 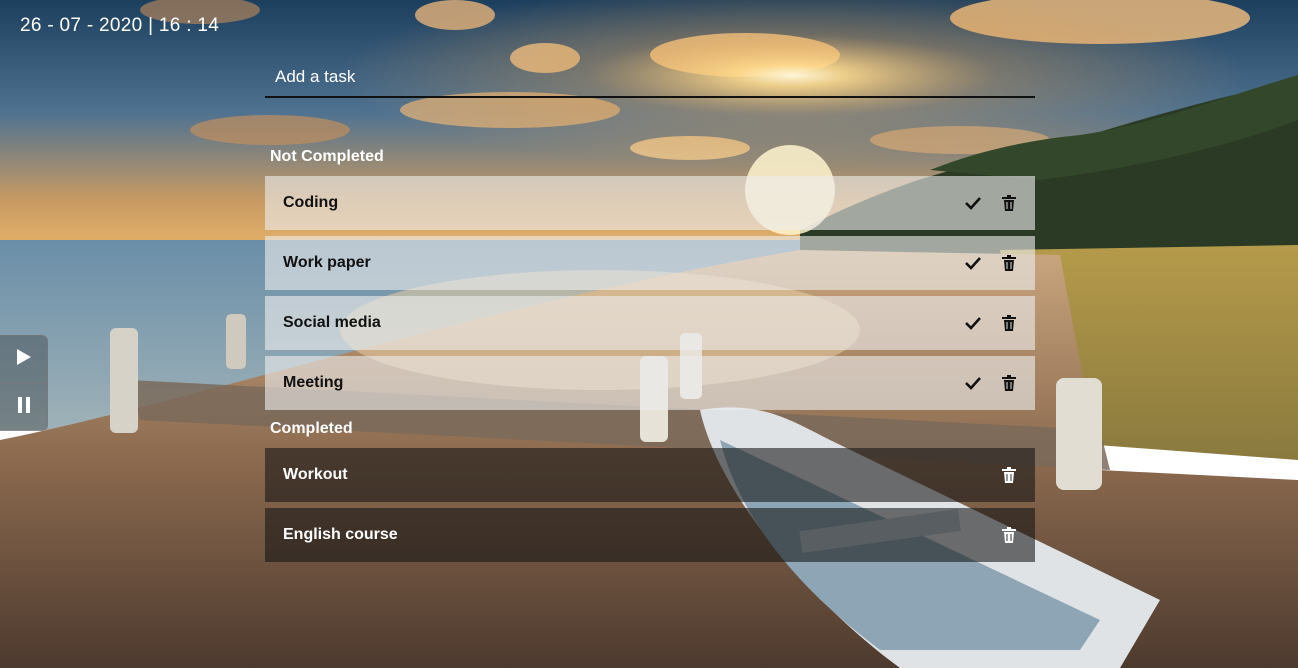 What do you see at coordinates (332, 322) in the screenshot?
I see `task-label: Social media` at bounding box center [332, 322].